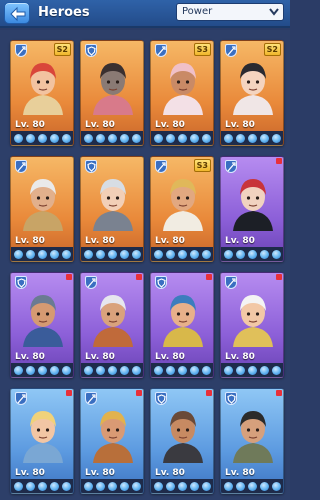  I want to click on back-button, so click(17, 13).